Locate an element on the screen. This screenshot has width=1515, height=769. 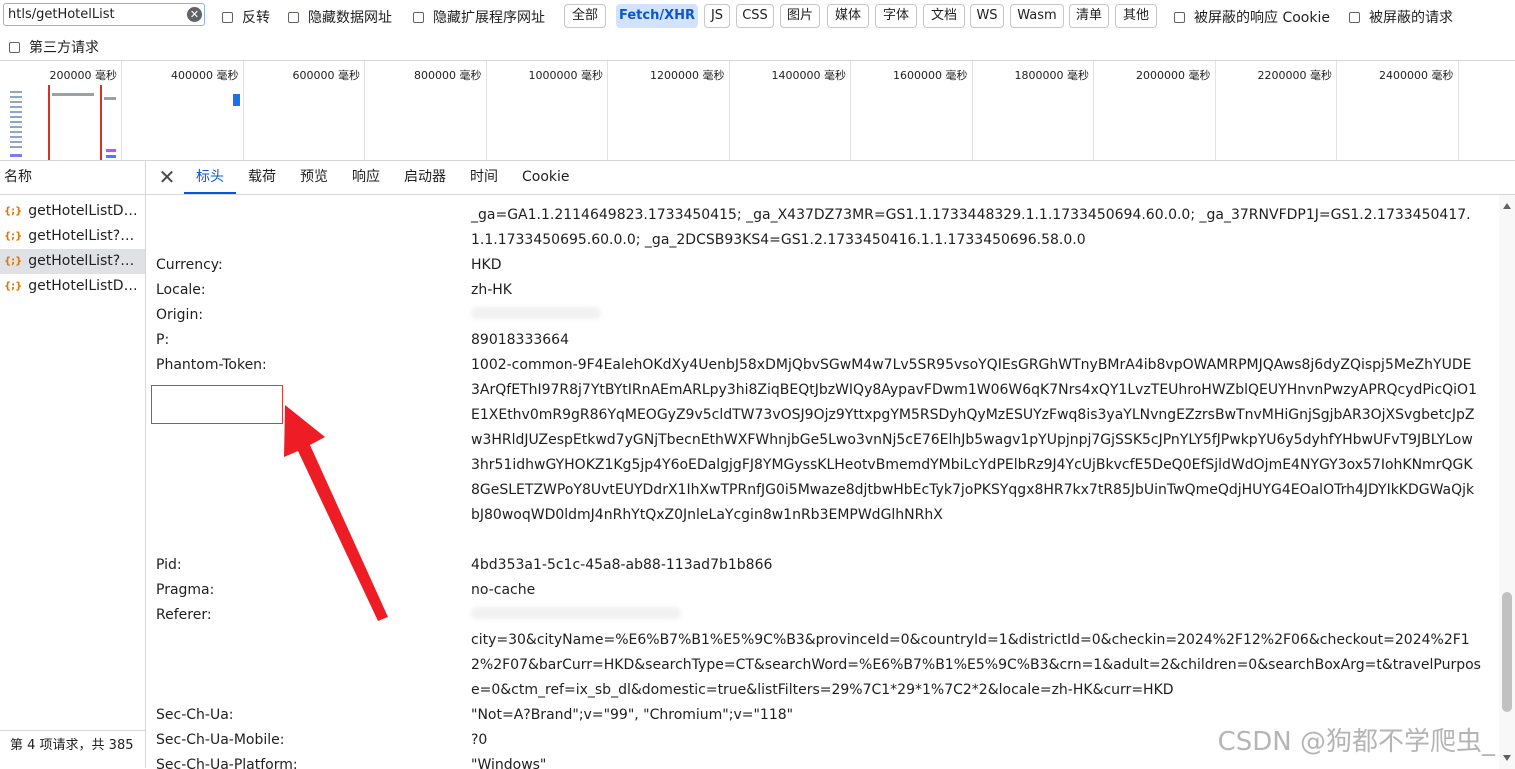
header-name: Pragma: is located at coordinates (185, 590).